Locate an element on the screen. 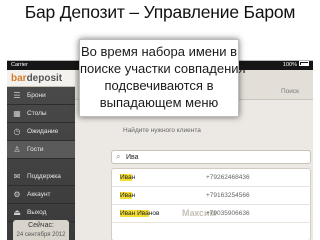  sidebar-item-label: Брони is located at coordinates (36, 95).